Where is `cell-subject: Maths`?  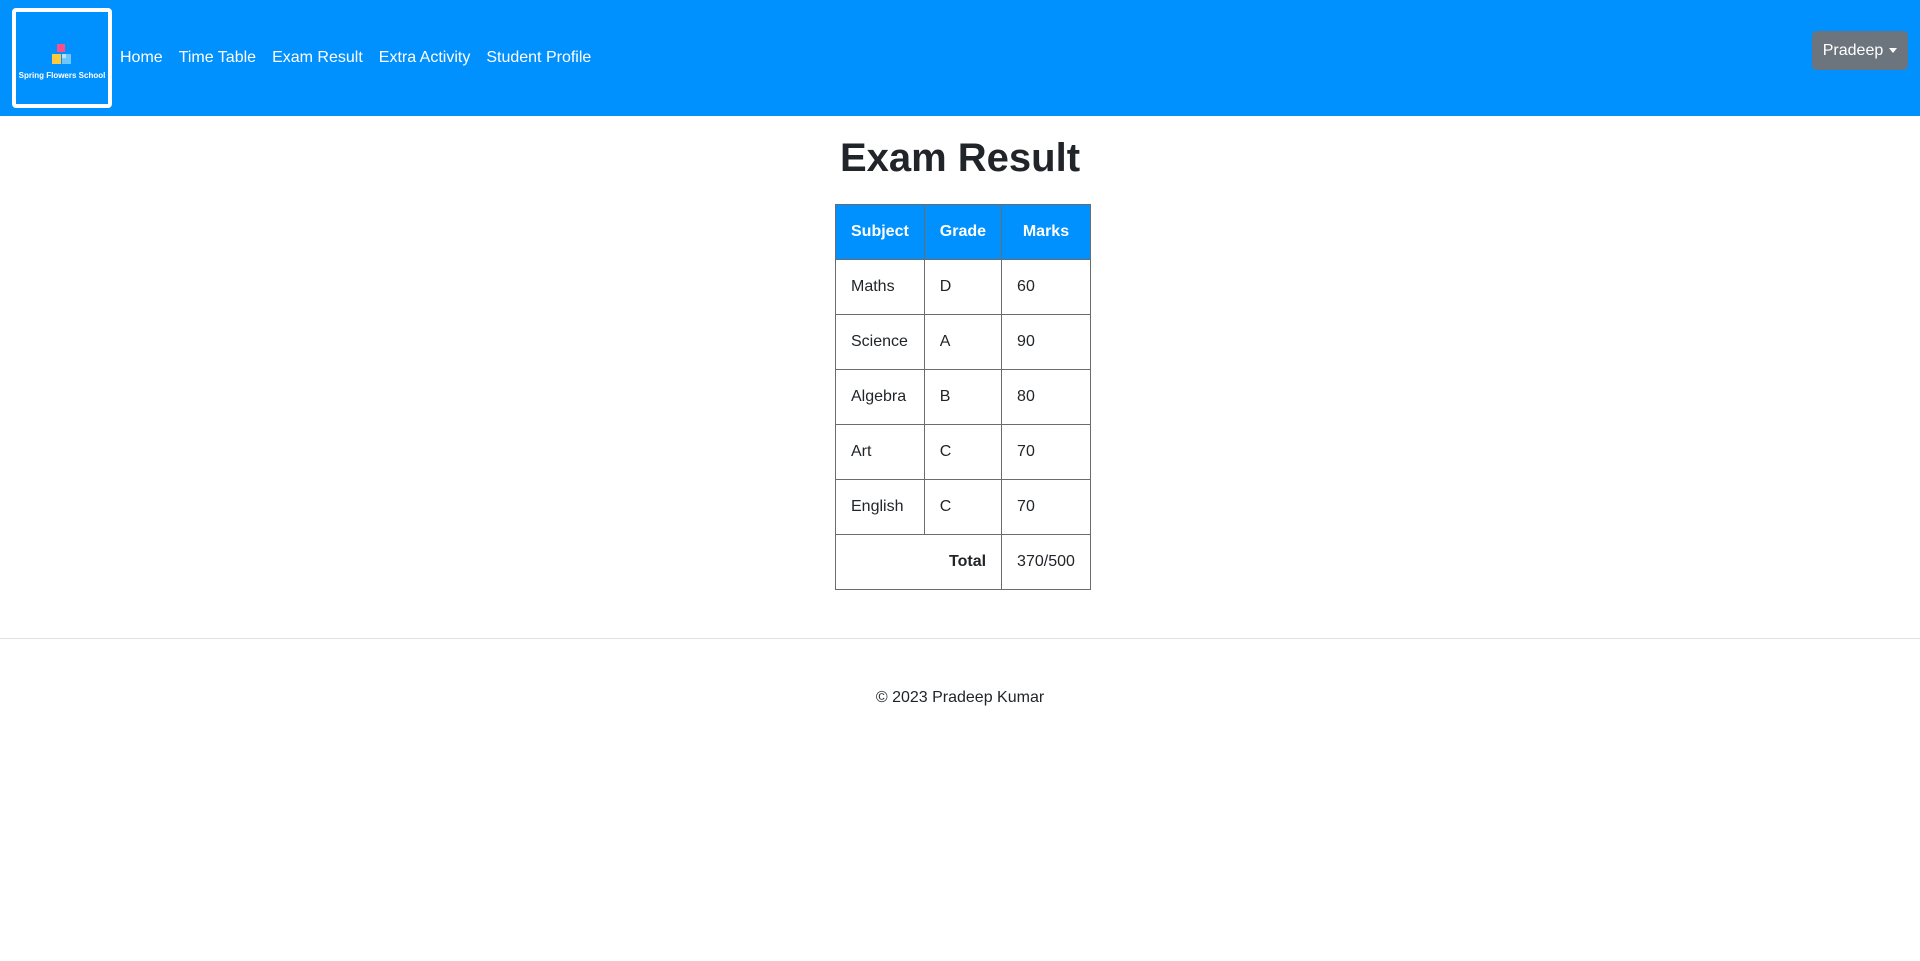
cell-subject: Maths is located at coordinates (880, 287).